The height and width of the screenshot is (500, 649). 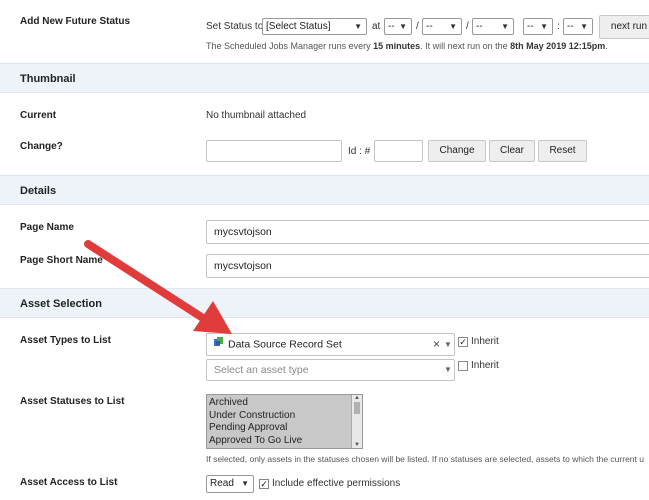 I want to click on day-select-value: --, so click(x=391, y=26).